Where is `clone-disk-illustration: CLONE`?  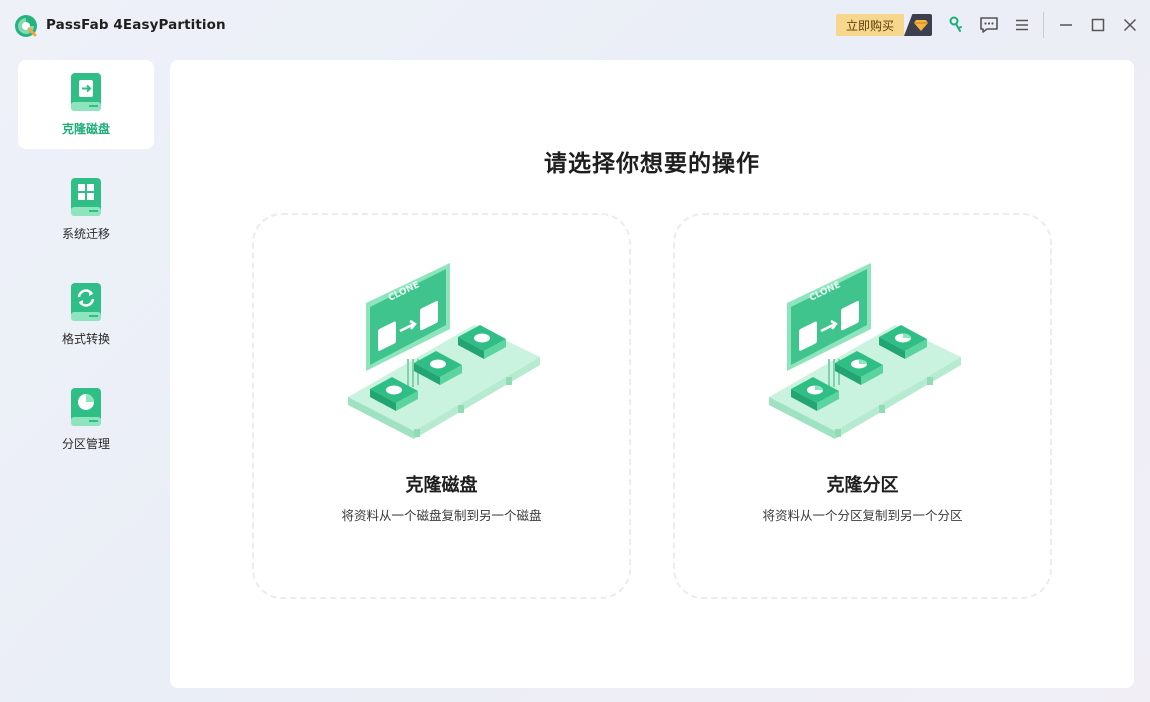
clone-disk-illustration: CLONE is located at coordinates (444, 351).